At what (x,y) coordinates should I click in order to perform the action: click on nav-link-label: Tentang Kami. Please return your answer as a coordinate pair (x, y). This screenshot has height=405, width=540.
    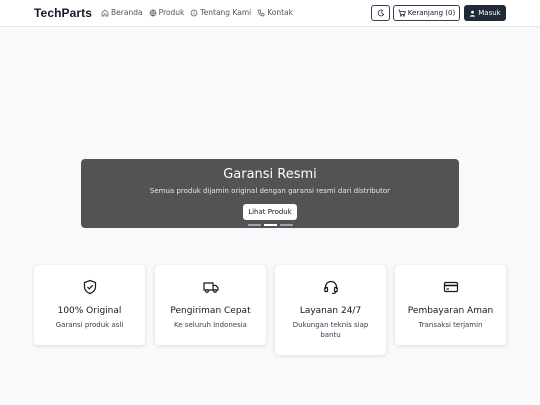
    Looking at the image, I should click on (226, 12).